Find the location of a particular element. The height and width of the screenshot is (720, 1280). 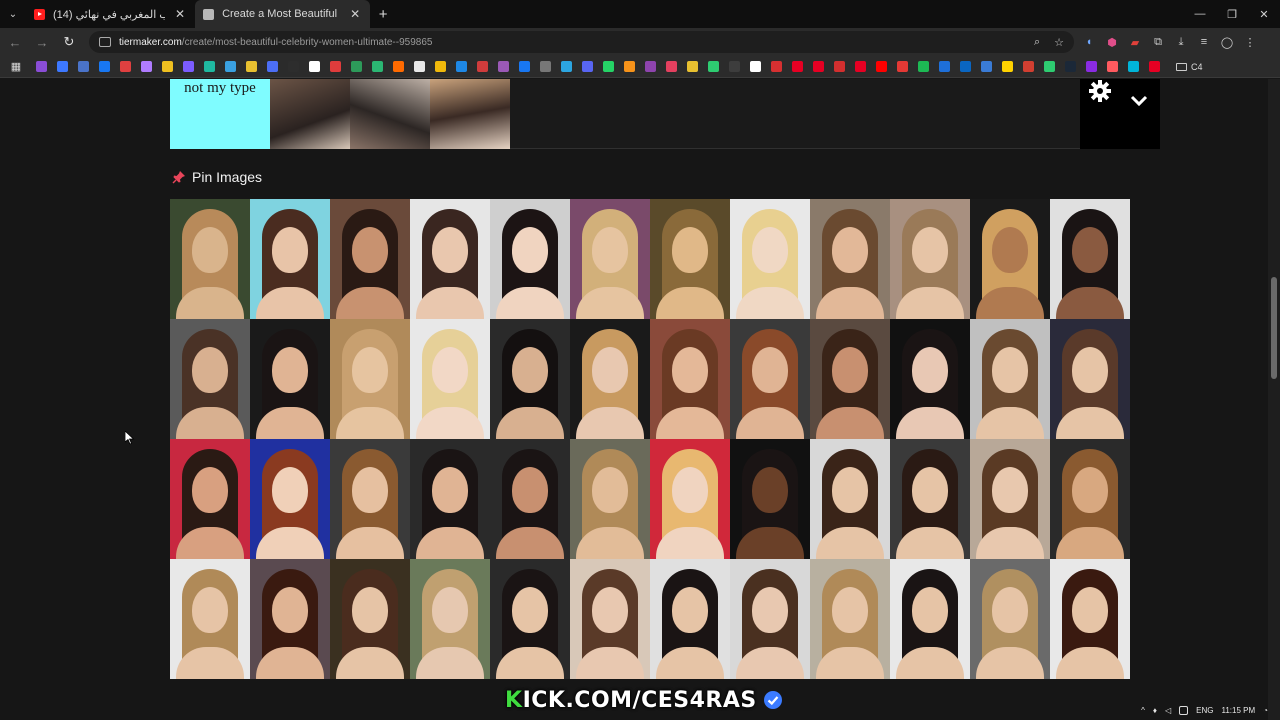

extension-icon: ▰ is located at coordinates (1135, 42).